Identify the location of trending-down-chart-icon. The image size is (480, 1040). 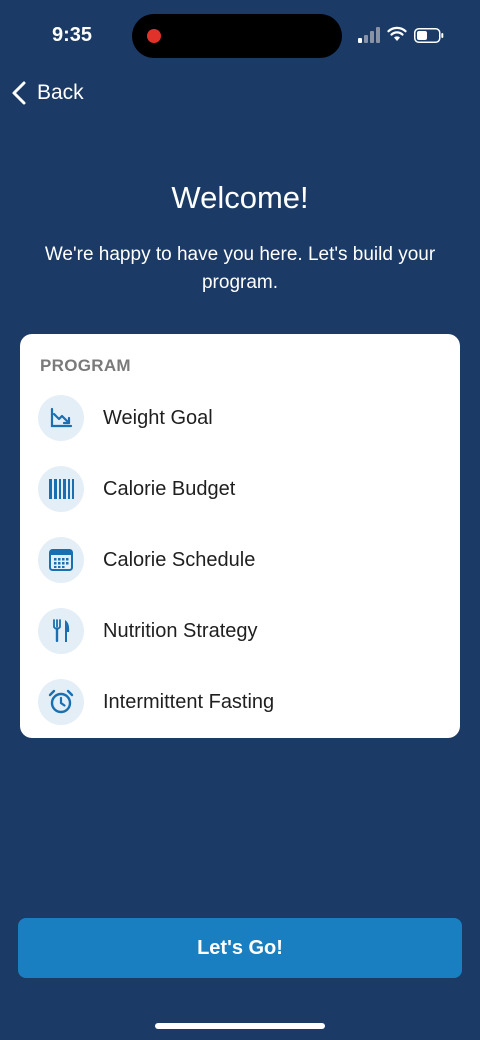
(61, 418).